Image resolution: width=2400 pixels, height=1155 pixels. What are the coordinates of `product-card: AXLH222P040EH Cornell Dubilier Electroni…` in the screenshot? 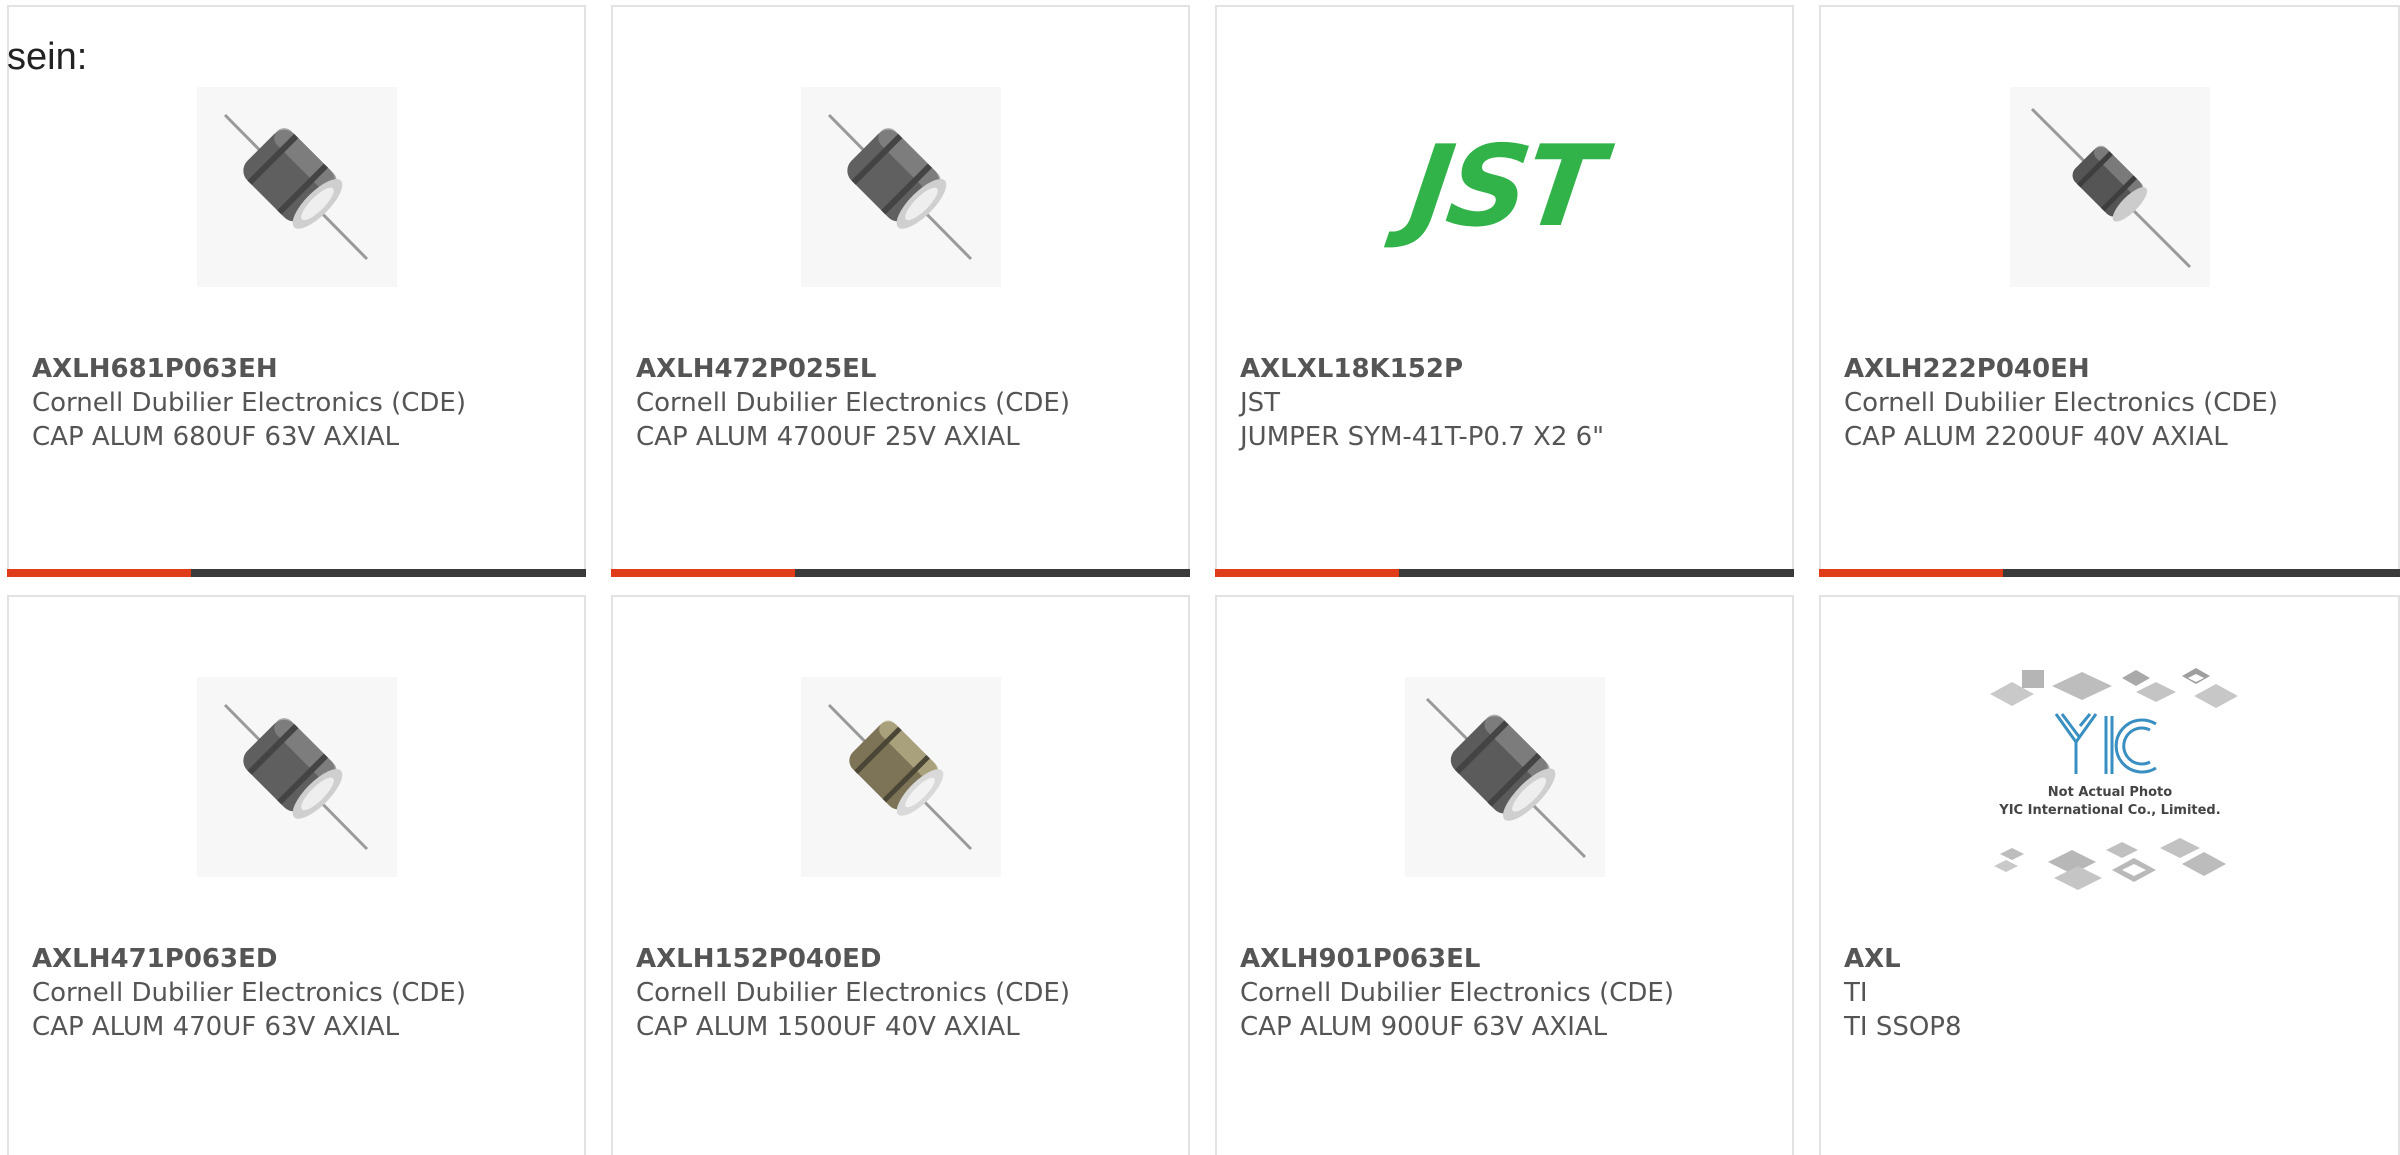 It's located at (2109, 291).